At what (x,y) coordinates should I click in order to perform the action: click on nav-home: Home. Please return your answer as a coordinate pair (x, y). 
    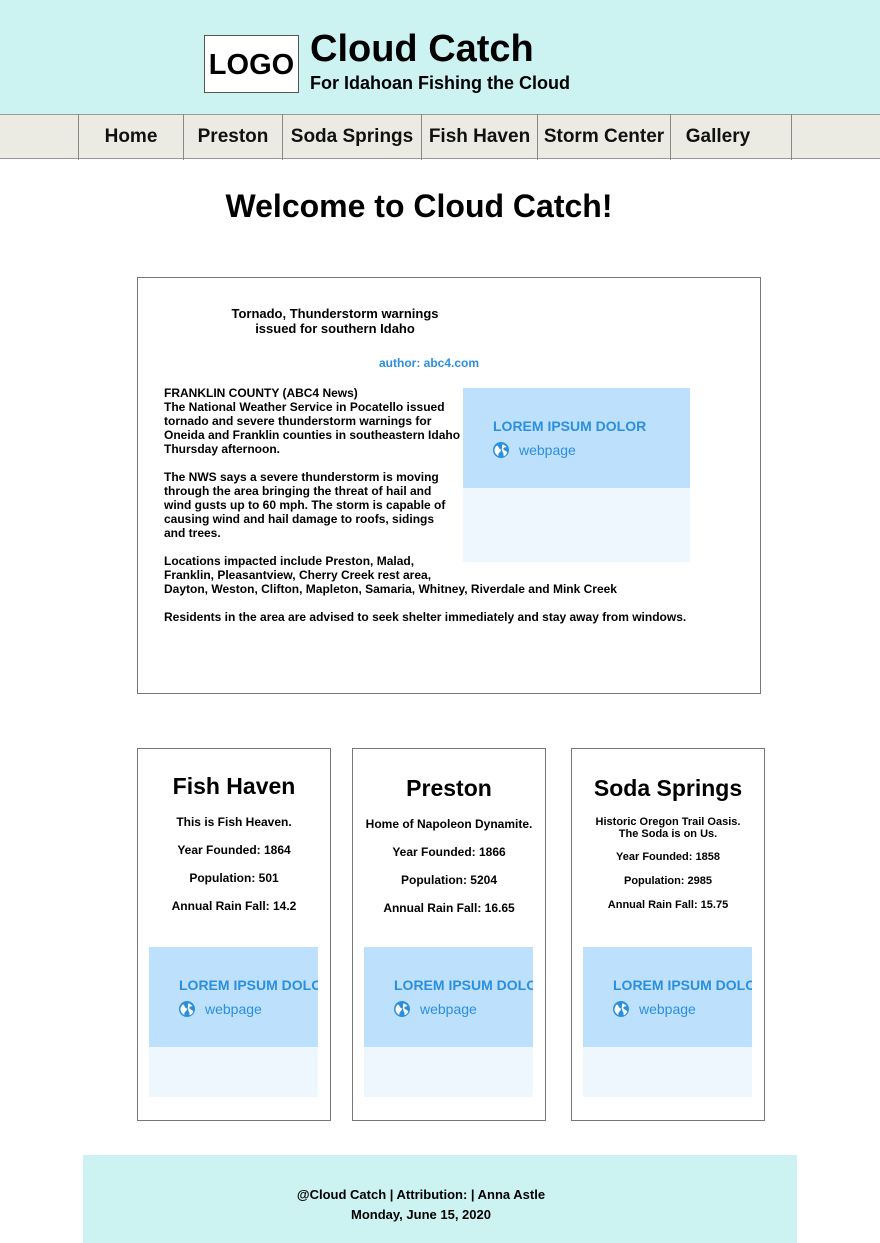
    Looking at the image, I should click on (131, 136).